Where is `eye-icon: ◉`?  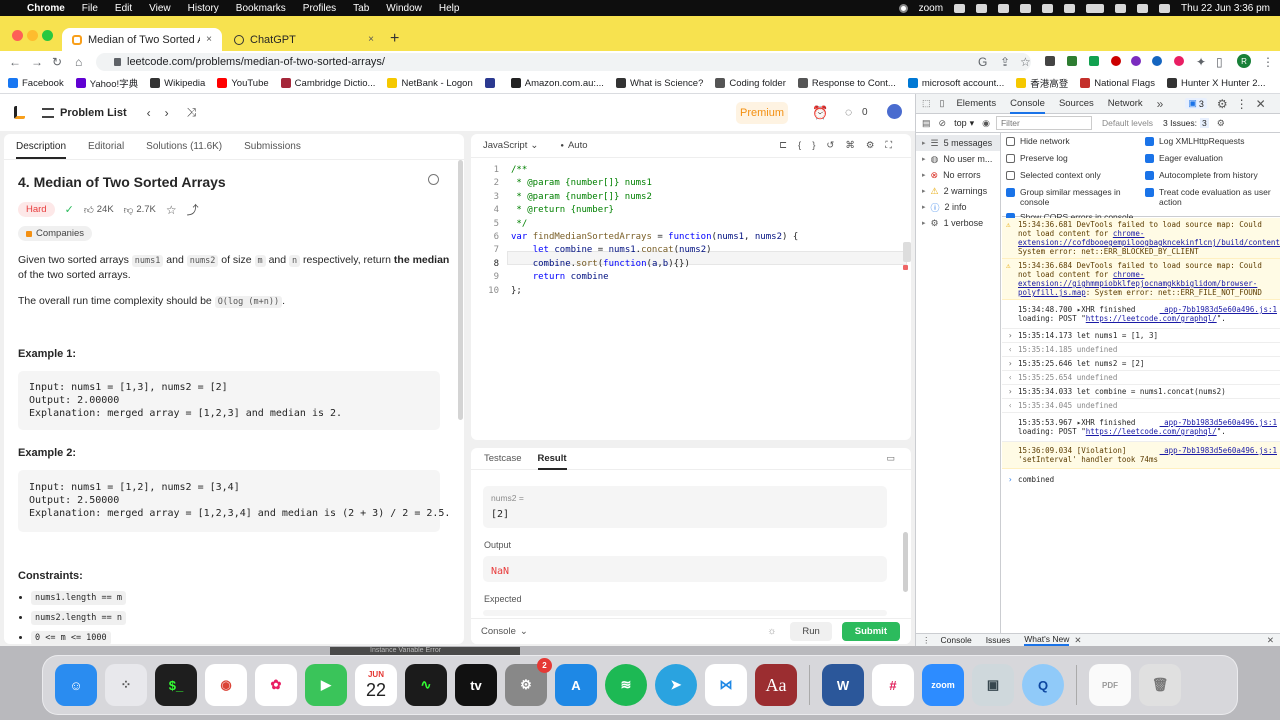 eye-icon: ◉ is located at coordinates (986, 123).